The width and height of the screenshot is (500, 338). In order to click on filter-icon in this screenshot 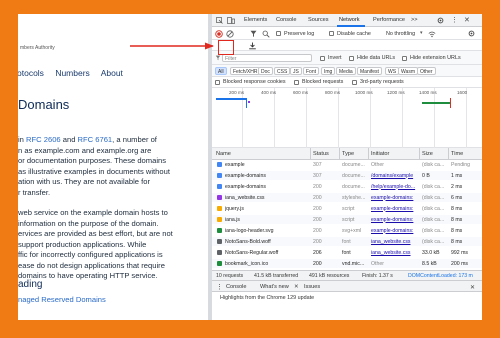, I will do `click(253, 35)`.